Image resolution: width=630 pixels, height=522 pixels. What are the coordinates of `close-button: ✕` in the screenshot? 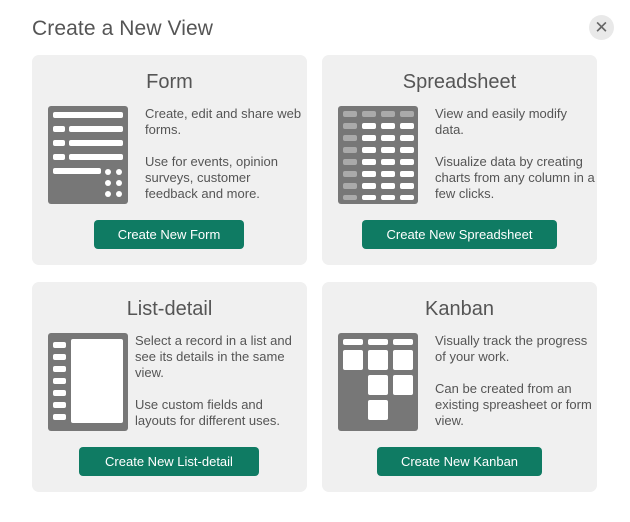 It's located at (601, 27).